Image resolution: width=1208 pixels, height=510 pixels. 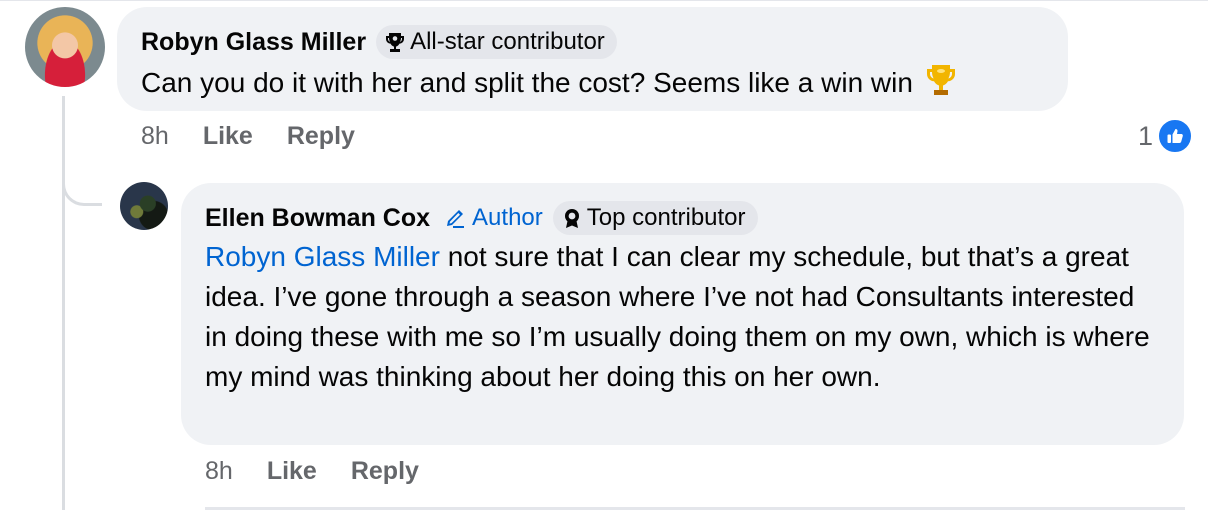 I want to click on reaction-summary: 1, so click(x=1166, y=136).